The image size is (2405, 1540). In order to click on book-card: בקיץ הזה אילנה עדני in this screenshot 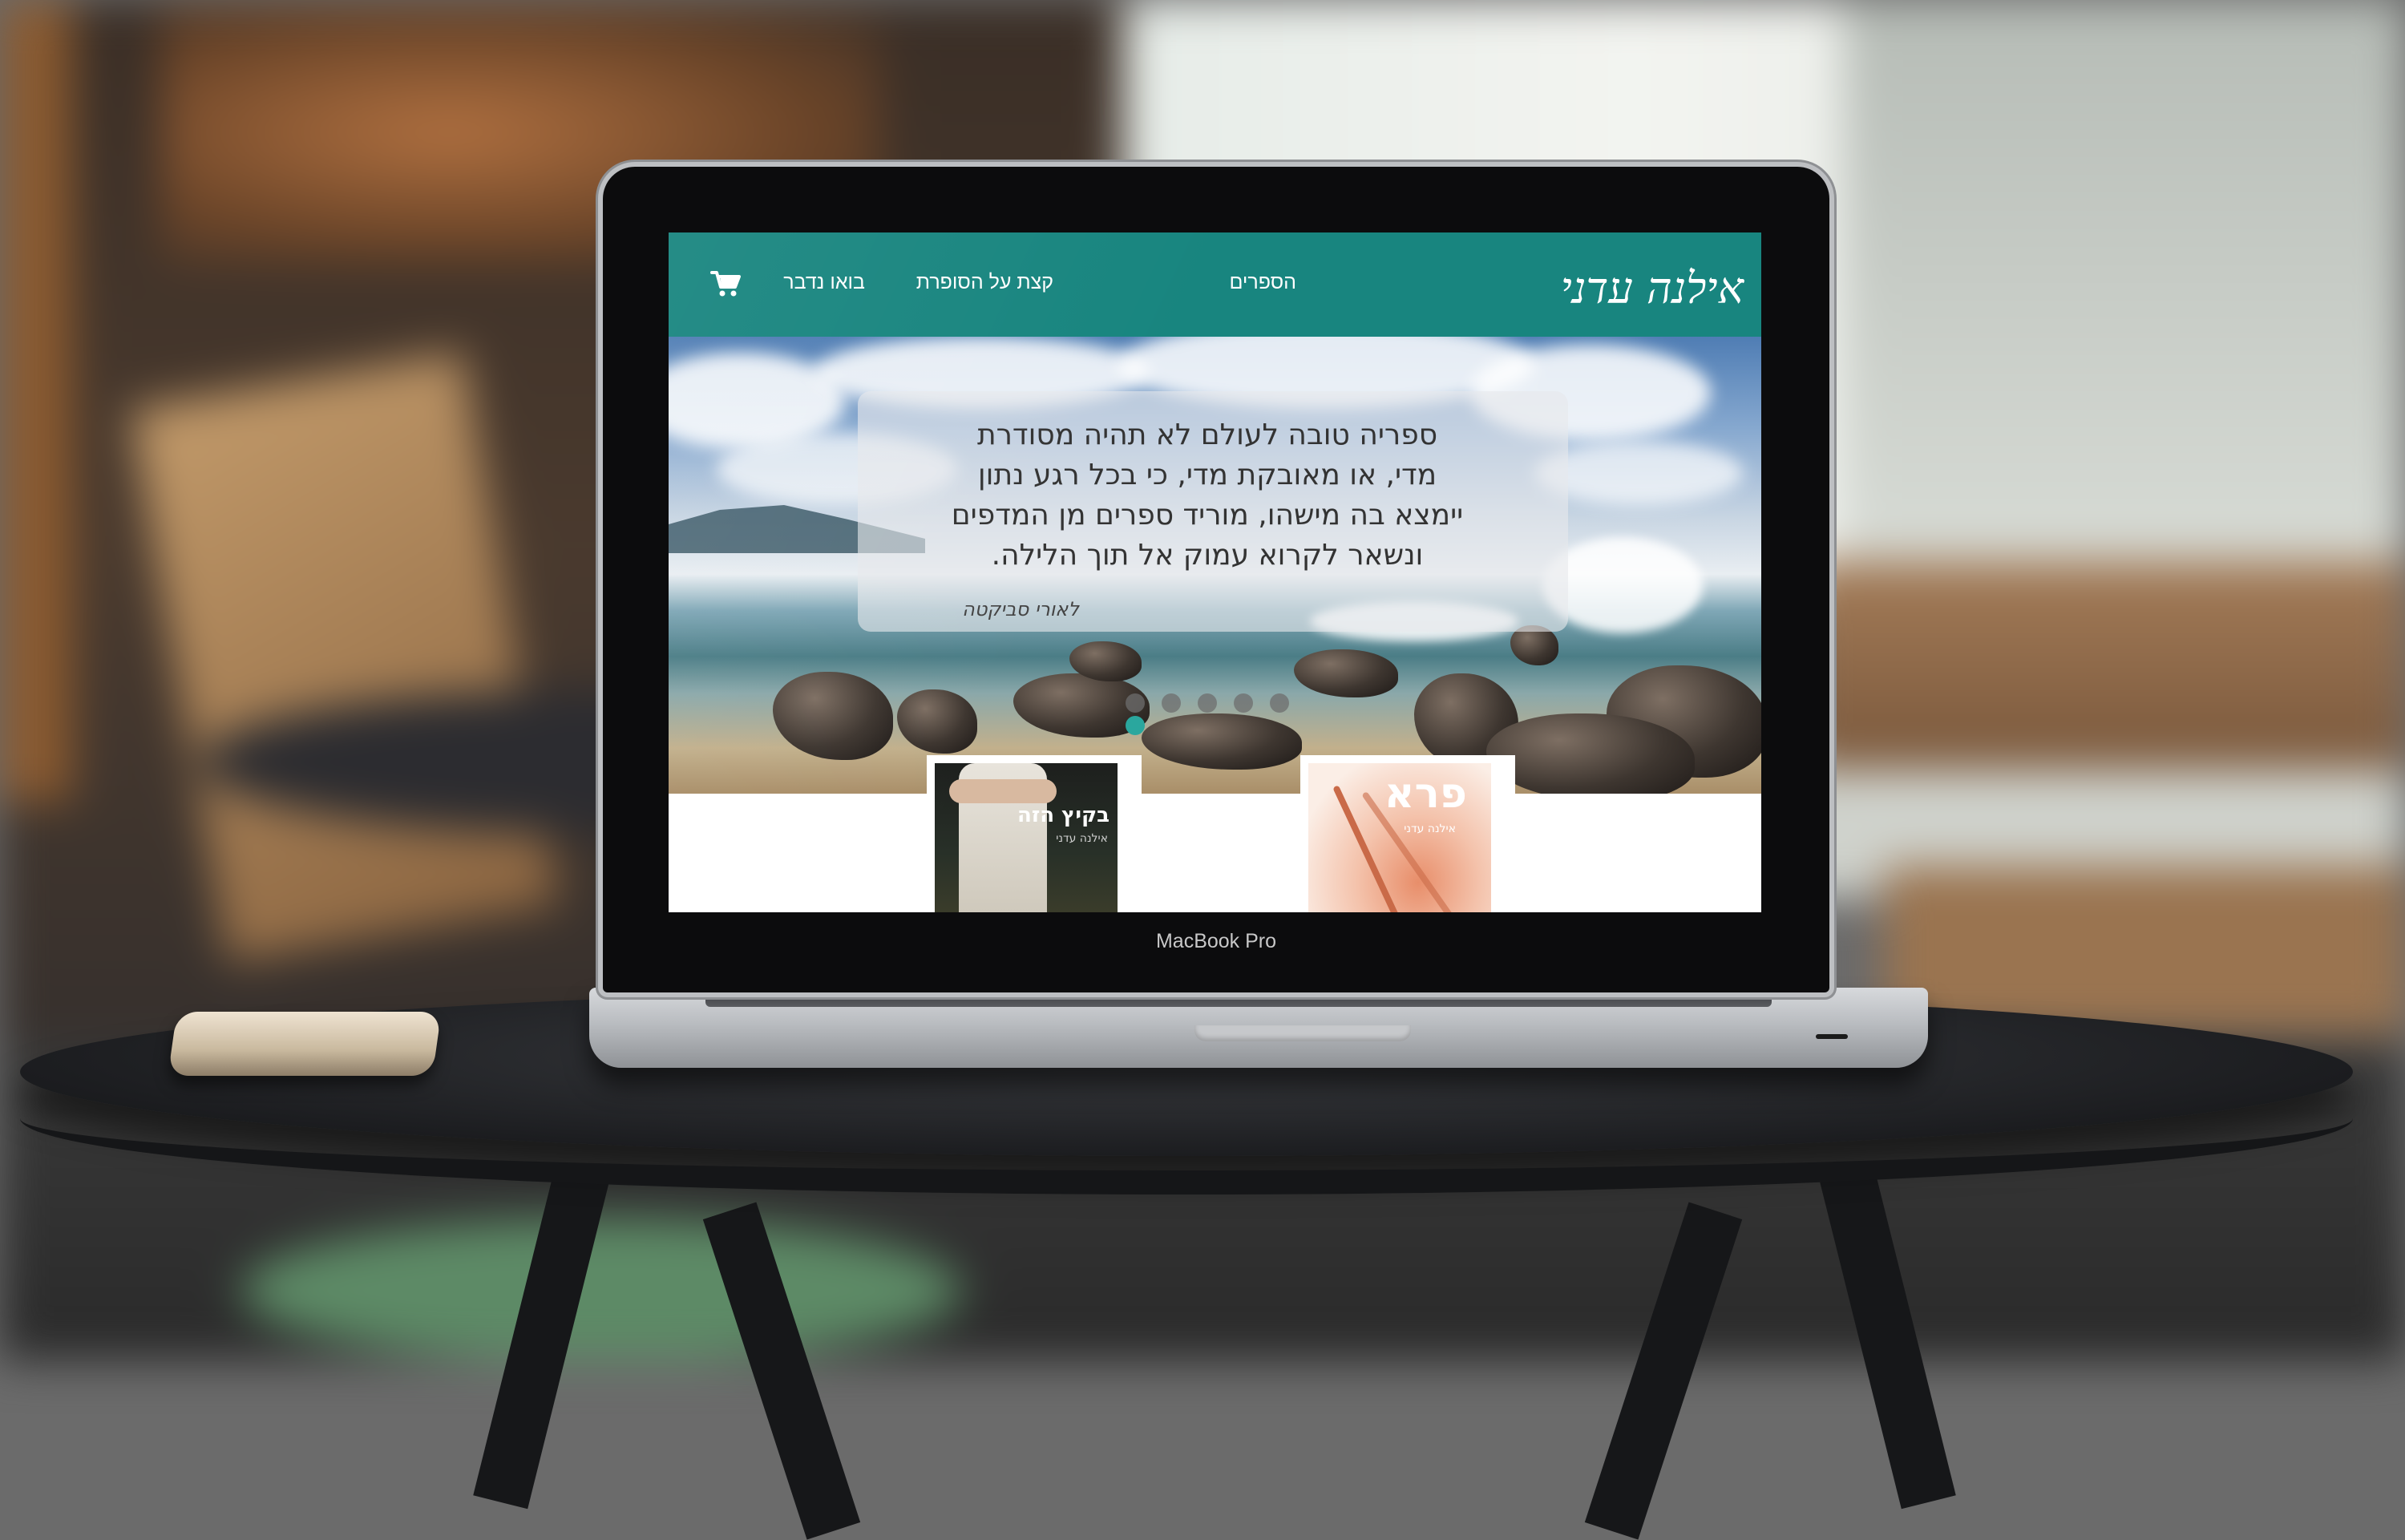, I will do `click(1034, 834)`.